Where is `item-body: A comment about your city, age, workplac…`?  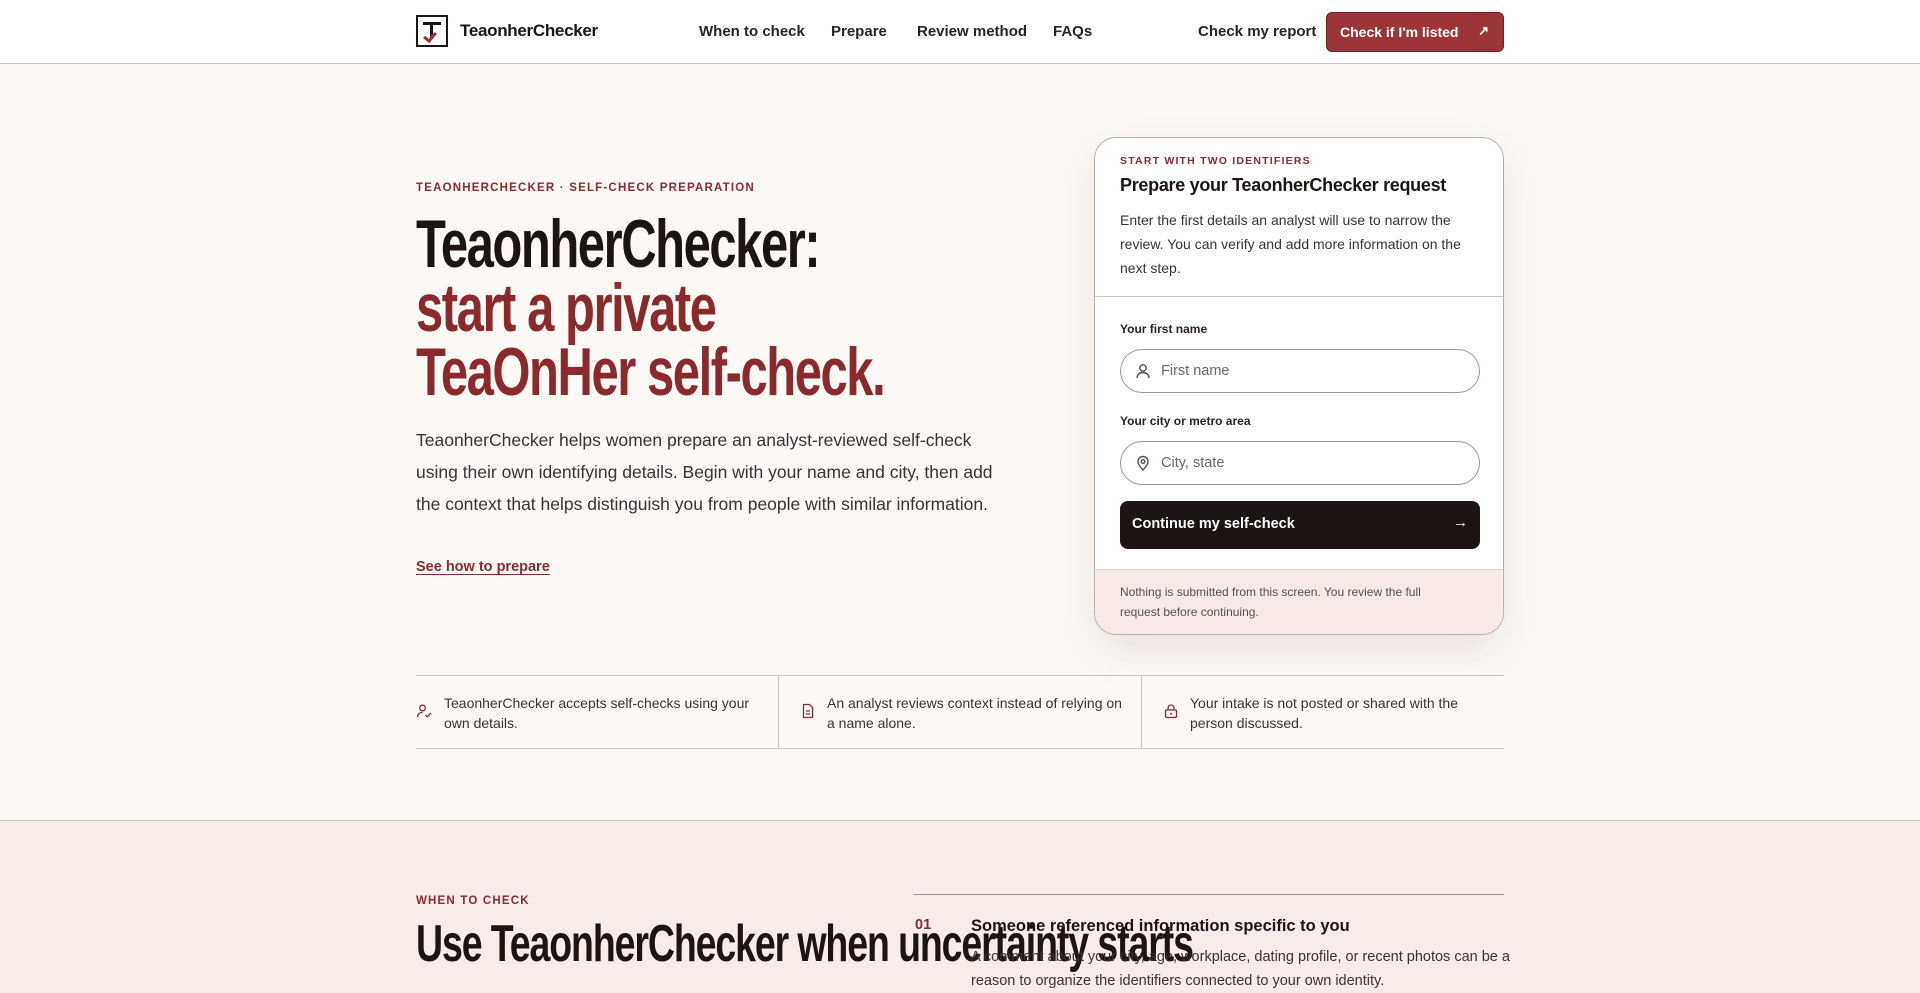 item-body: A comment about your city, age, workplac… is located at coordinates (1240, 969).